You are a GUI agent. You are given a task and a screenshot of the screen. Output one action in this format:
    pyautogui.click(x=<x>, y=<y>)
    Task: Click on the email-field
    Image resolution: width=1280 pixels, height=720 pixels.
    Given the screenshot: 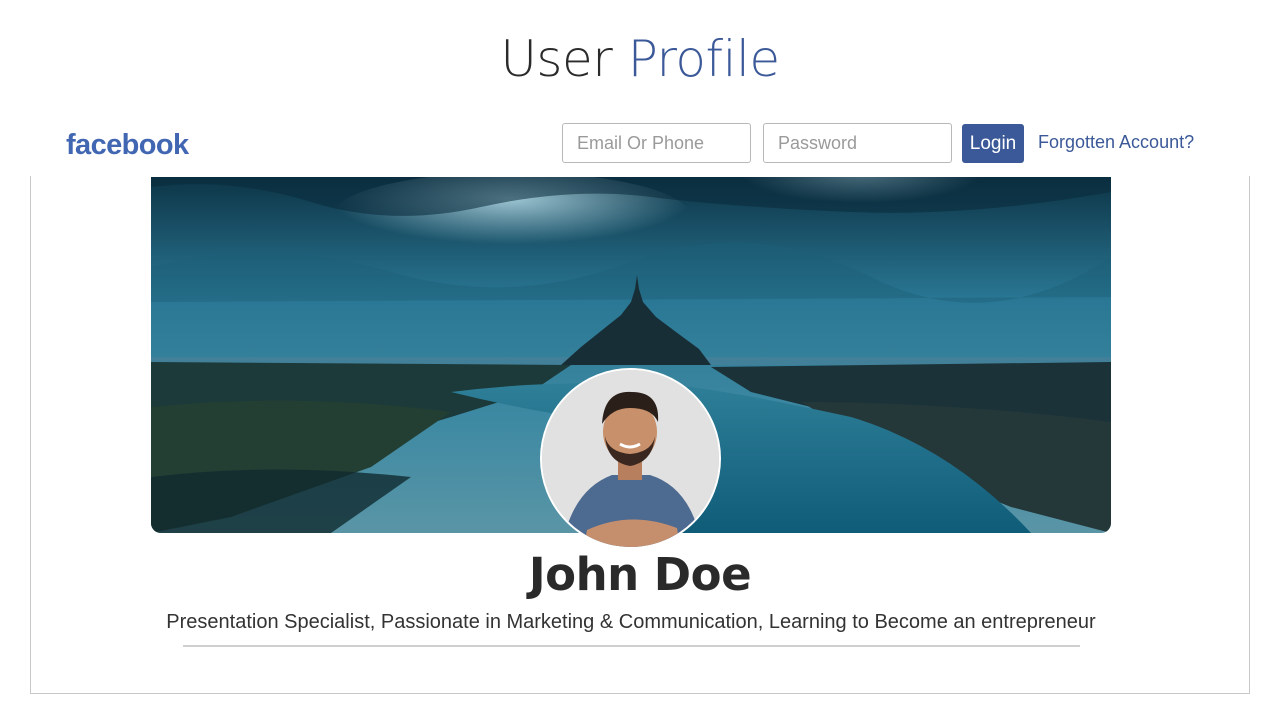 What is the action you would take?
    pyautogui.click(x=656, y=143)
    